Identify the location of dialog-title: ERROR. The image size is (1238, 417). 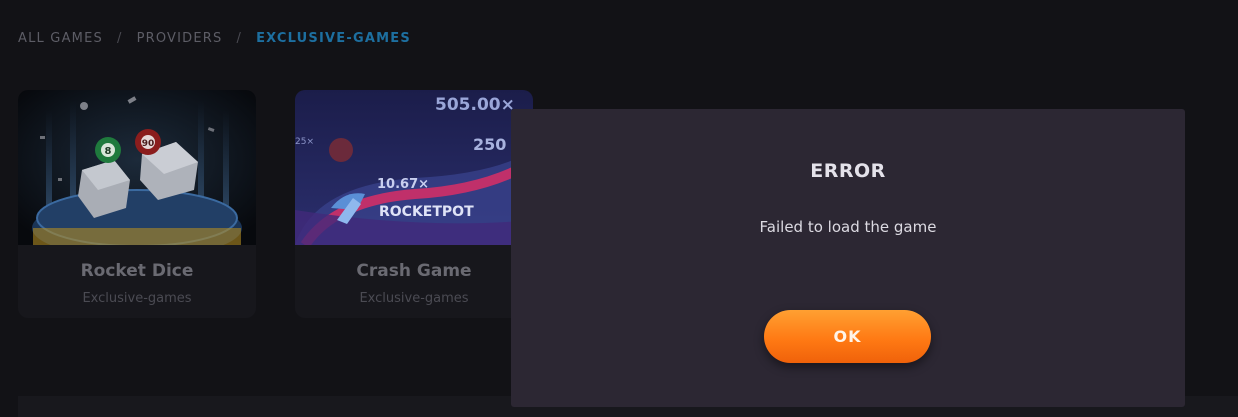
(848, 171).